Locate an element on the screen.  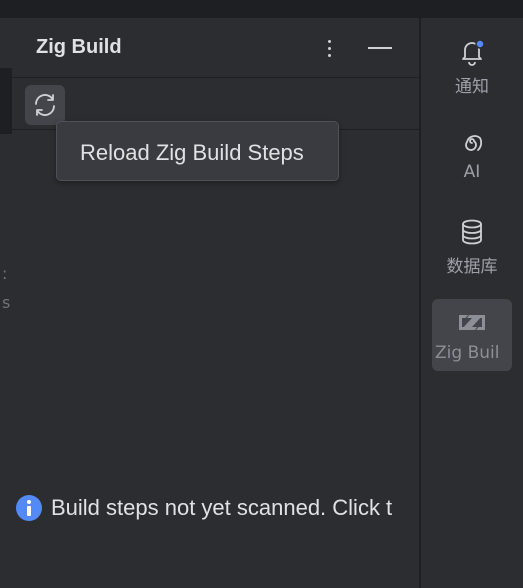
stripe-item-label: AI is located at coordinates (472, 172).